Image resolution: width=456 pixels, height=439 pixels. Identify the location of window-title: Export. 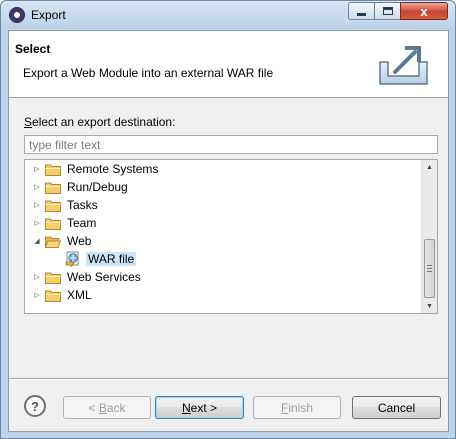
(48, 15).